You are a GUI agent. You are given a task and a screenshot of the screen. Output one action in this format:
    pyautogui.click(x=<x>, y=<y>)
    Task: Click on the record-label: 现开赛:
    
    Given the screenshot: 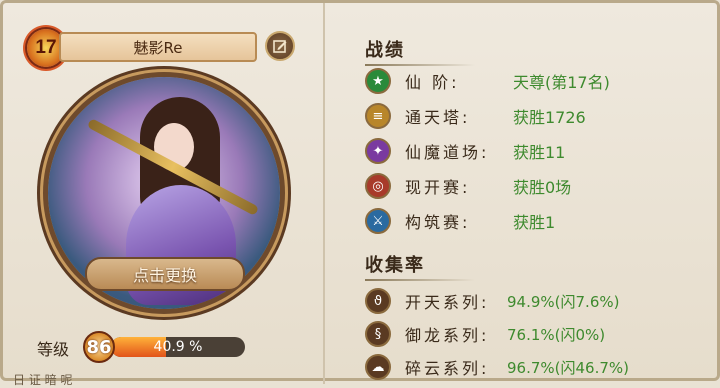 What is the action you would take?
    pyautogui.click(x=438, y=187)
    